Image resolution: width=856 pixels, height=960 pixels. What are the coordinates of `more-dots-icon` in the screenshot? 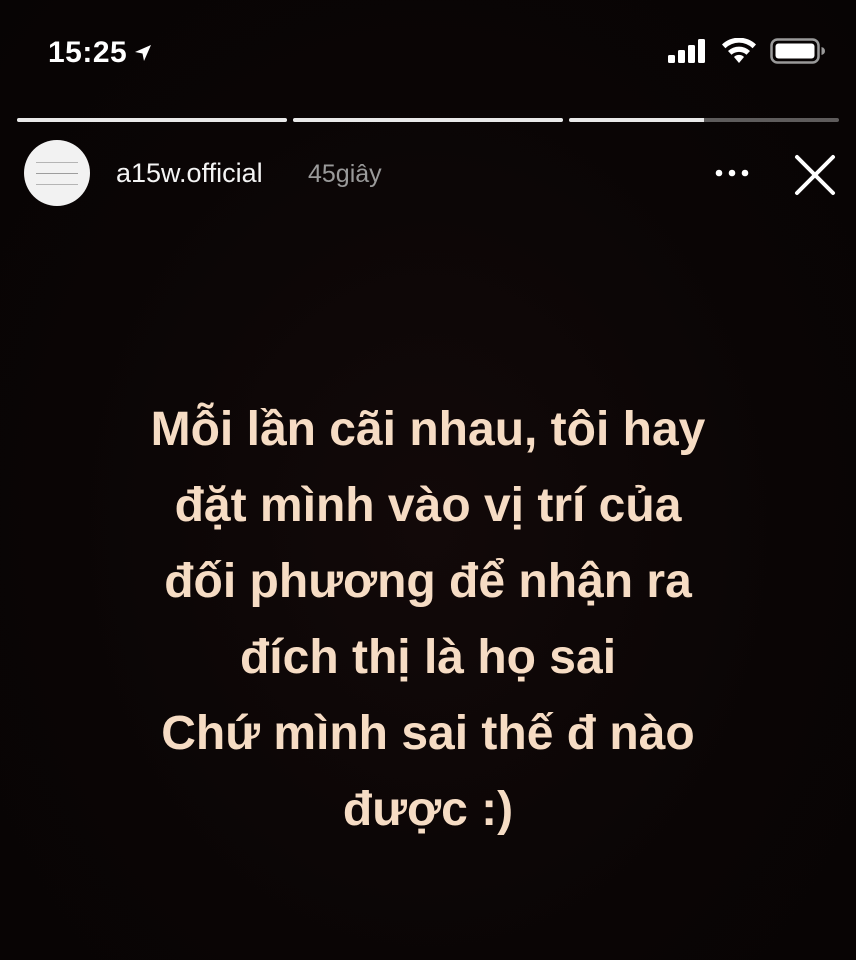 It's located at (732, 173).